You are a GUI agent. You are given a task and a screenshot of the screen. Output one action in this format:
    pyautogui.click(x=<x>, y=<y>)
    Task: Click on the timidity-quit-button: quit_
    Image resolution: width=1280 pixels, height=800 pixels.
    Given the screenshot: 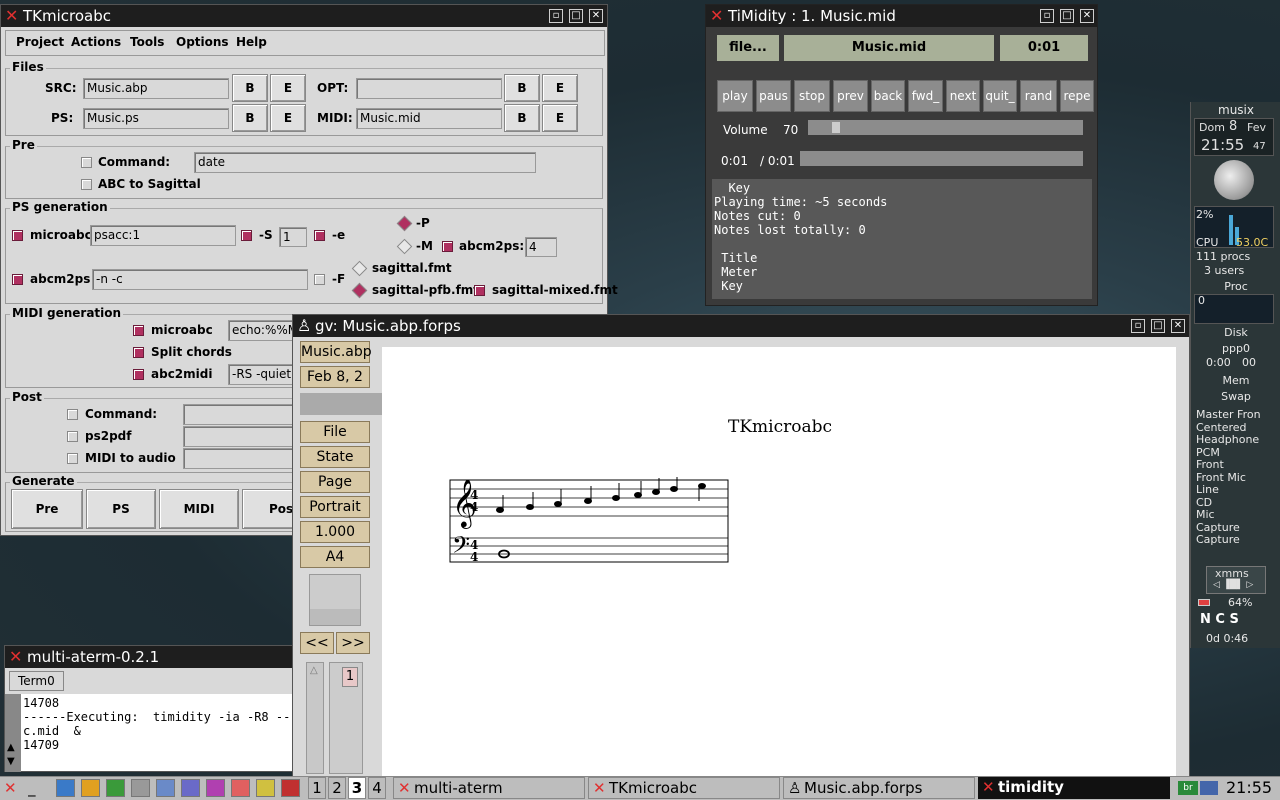 What is the action you would take?
    pyautogui.click(x=1000, y=96)
    